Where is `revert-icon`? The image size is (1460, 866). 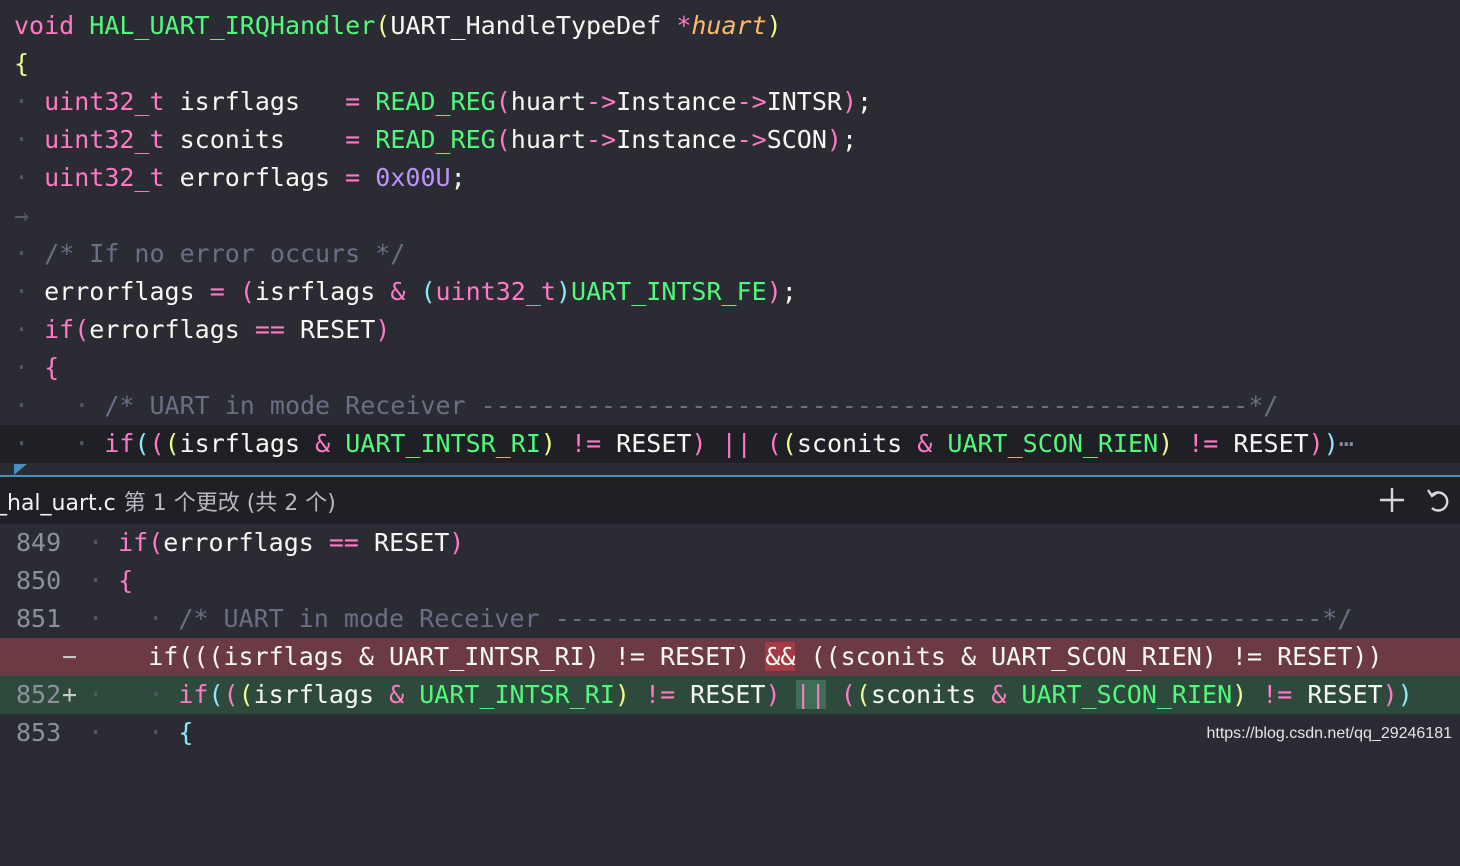
revert-icon is located at coordinates (1438, 500).